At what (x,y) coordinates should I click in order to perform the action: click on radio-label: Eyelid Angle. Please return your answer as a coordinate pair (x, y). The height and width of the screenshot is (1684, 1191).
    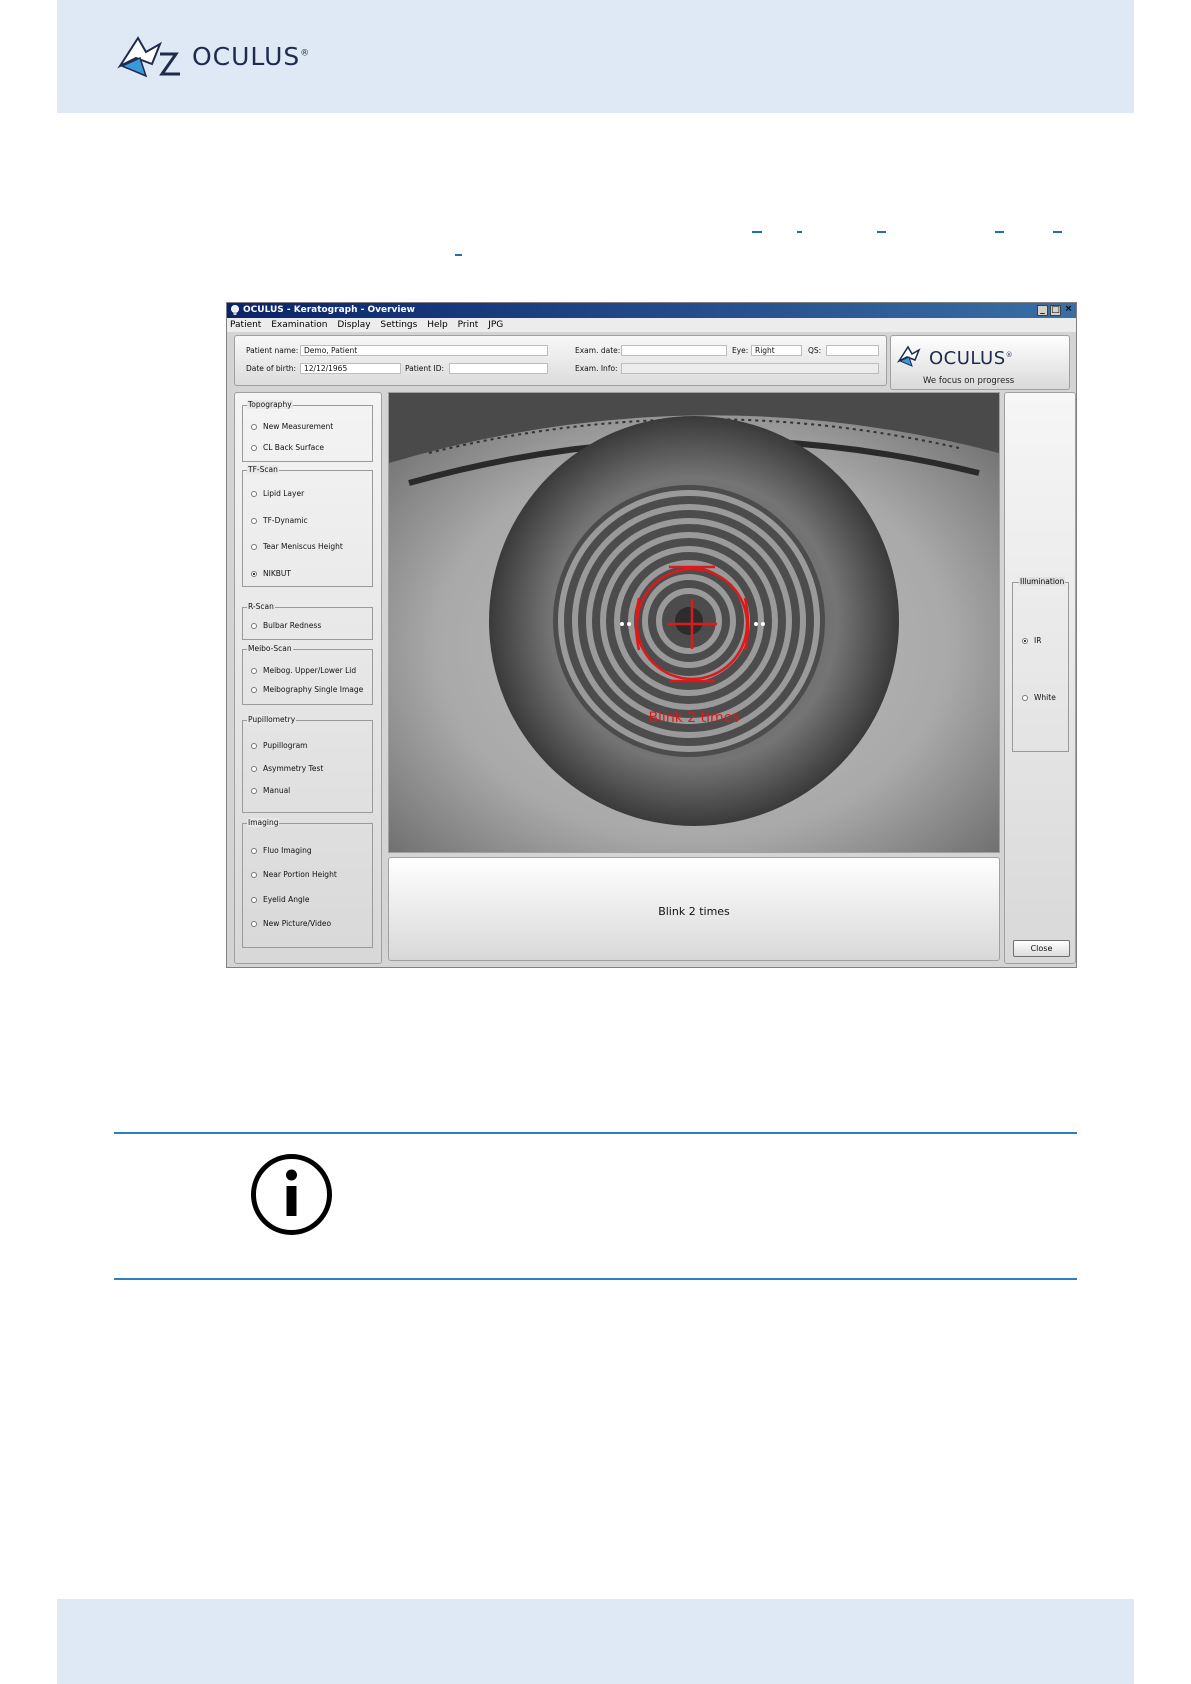
    Looking at the image, I should click on (286, 899).